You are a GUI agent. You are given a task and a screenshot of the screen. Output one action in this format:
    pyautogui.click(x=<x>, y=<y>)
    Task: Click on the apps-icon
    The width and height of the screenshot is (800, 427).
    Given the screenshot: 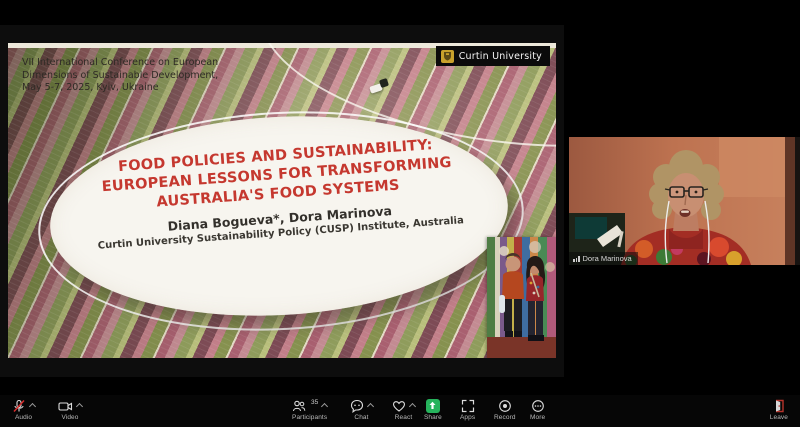 What is the action you would take?
    pyautogui.click(x=467, y=405)
    